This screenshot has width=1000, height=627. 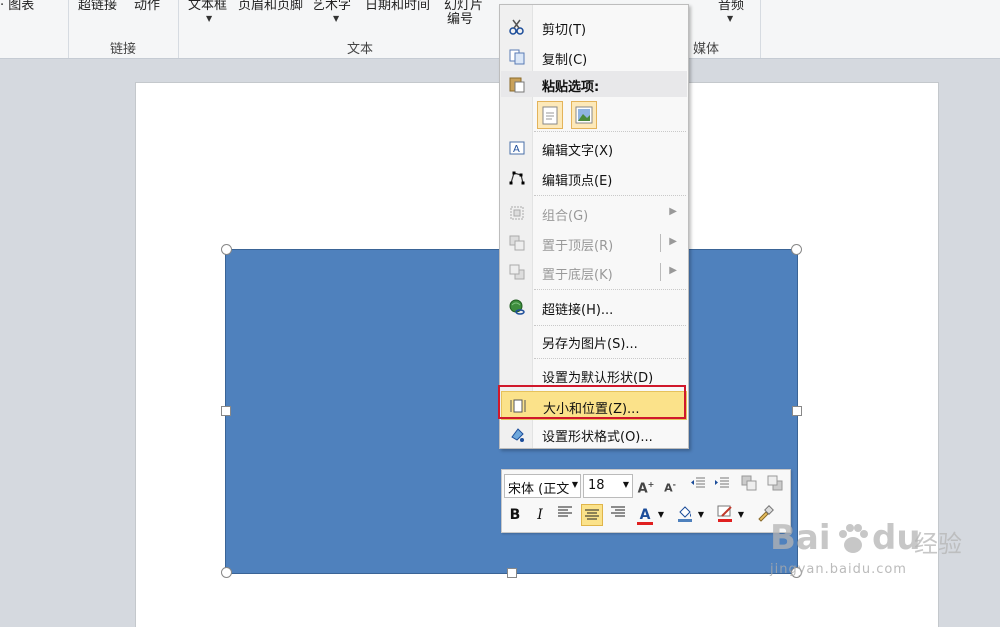 I want to click on fill-color-button, so click(x=685, y=515).